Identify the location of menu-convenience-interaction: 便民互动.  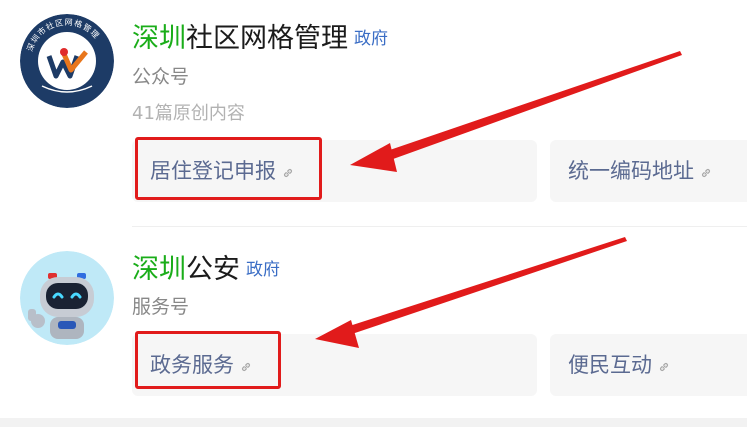
(648, 365).